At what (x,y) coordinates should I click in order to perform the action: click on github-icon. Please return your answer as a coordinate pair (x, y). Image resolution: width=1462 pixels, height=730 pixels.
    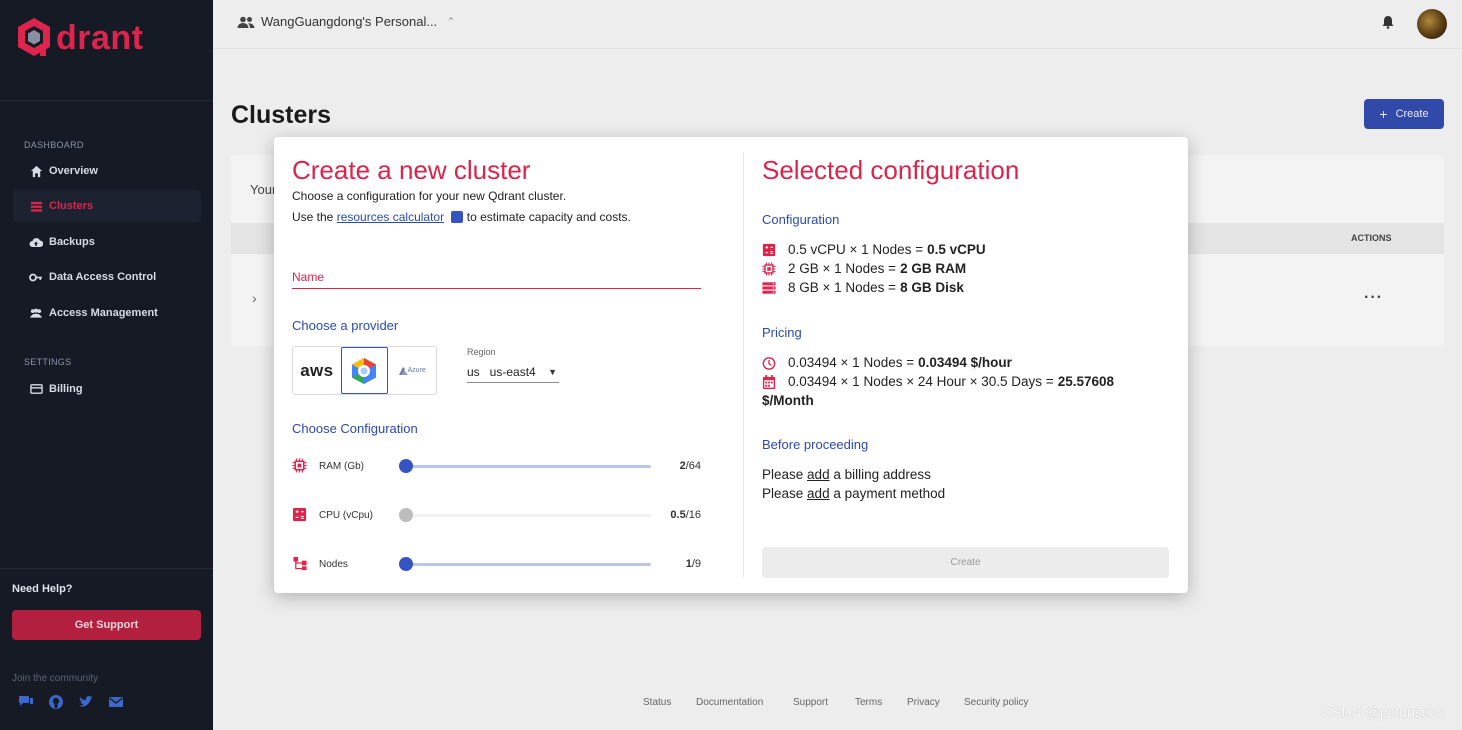
    Looking at the image, I should click on (56, 702).